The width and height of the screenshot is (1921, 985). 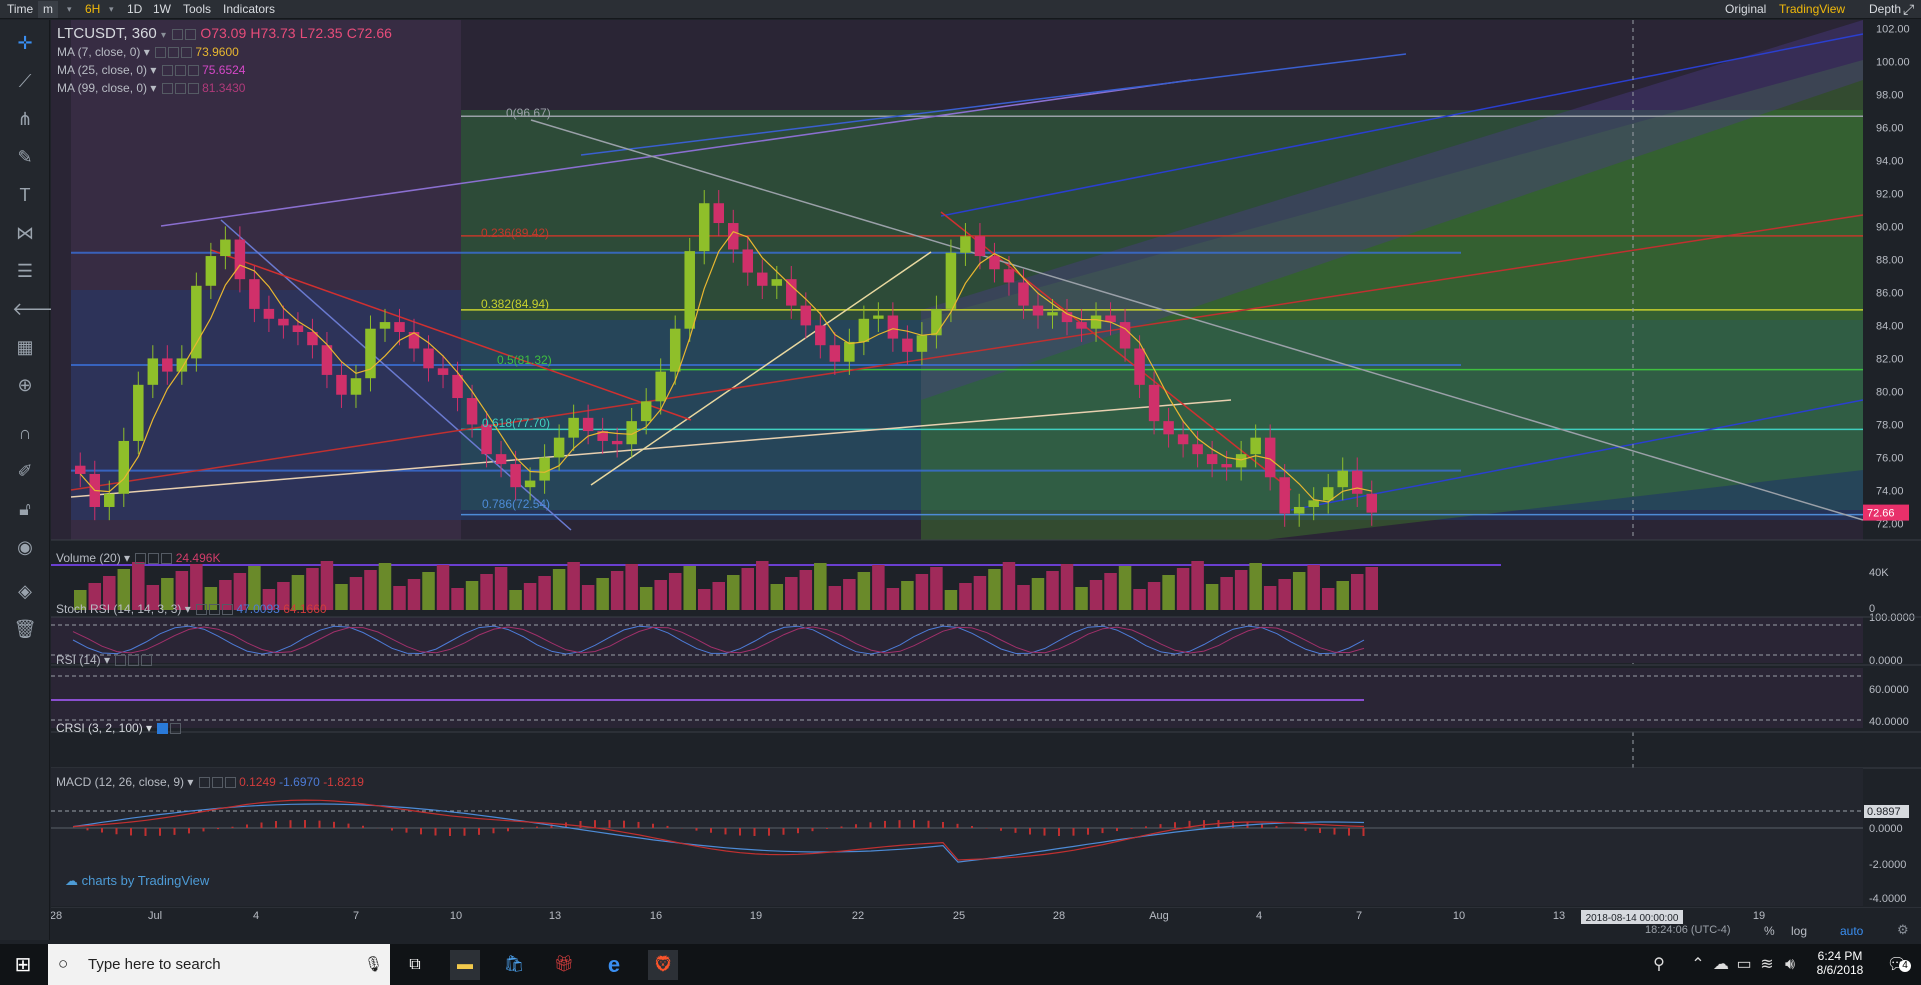 I want to click on stoch-label: Stoch RSI (14, 14, 3, 3), so click(x=119, y=609).